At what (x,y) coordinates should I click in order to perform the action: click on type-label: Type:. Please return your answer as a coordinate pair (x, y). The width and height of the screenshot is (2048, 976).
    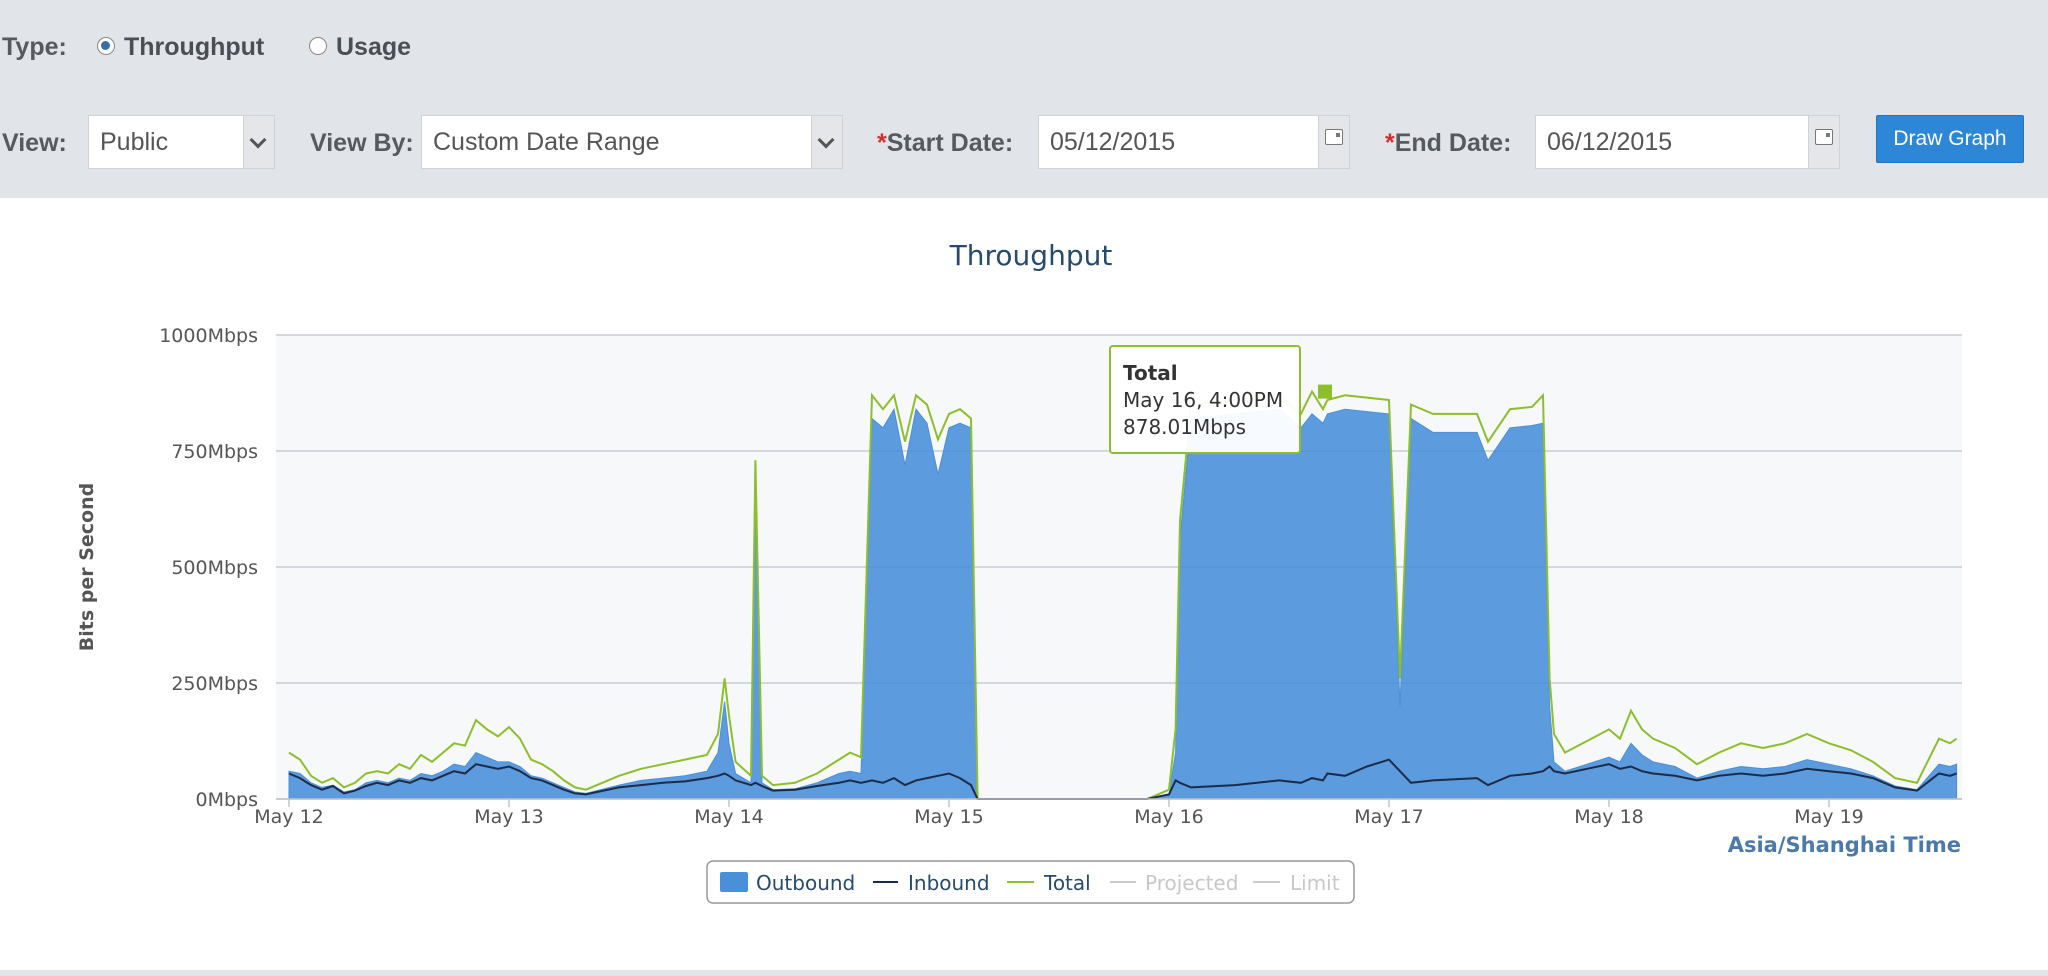
    Looking at the image, I should click on (34, 47).